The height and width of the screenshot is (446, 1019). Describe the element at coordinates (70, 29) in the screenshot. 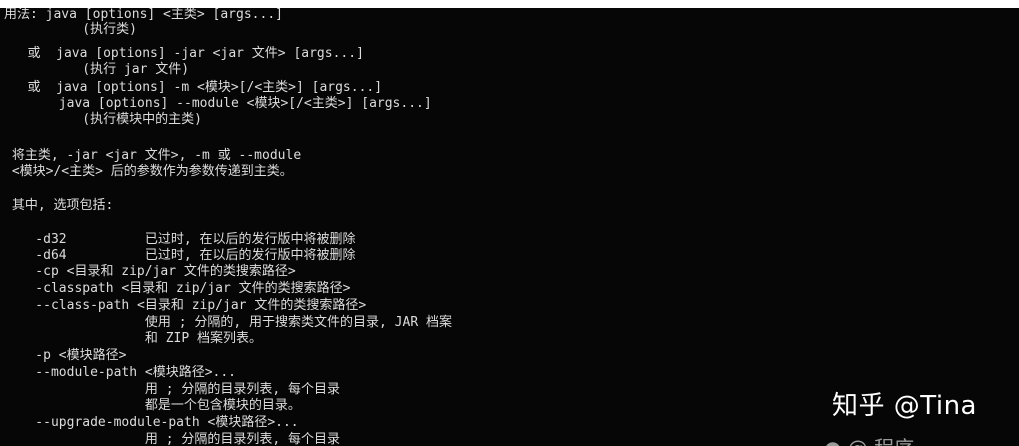

I see `terminal-line: (执行类)` at that location.